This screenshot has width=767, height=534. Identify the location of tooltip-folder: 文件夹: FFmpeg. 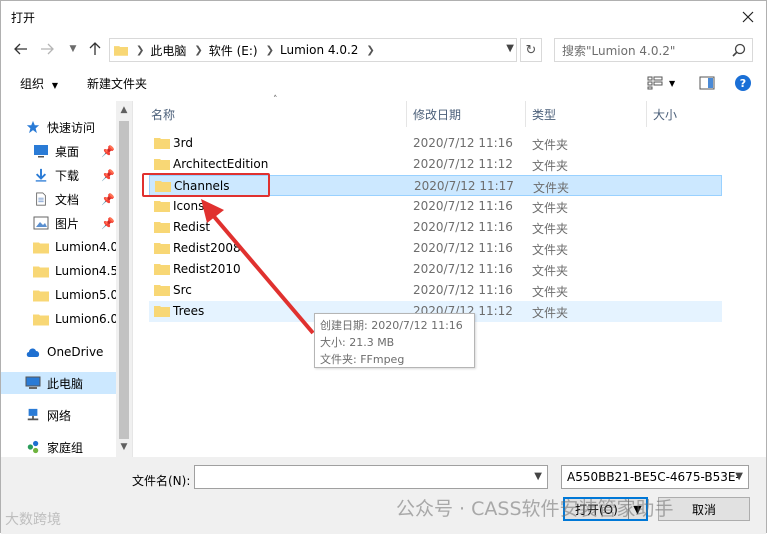
(362, 359).